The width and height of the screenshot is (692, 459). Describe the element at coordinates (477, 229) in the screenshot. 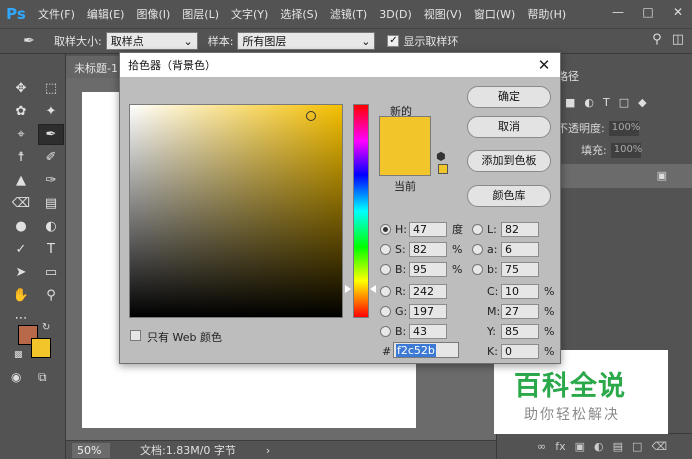

I see `radio-l` at that location.